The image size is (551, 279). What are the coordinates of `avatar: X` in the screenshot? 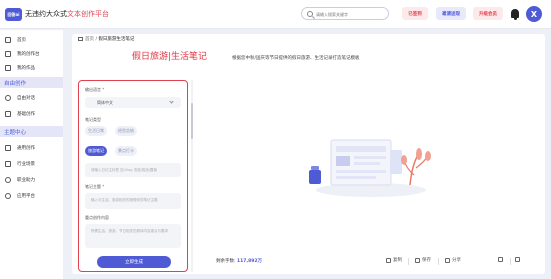 It's located at (534, 14).